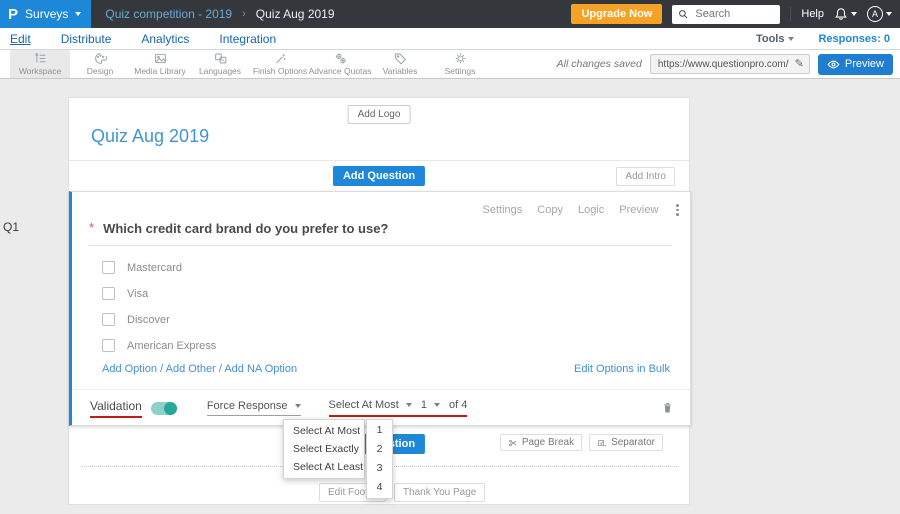 The image size is (900, 514). Describe the element at coordinates (379, 468) in the screenshot. I see `count-option: 3` at that location.